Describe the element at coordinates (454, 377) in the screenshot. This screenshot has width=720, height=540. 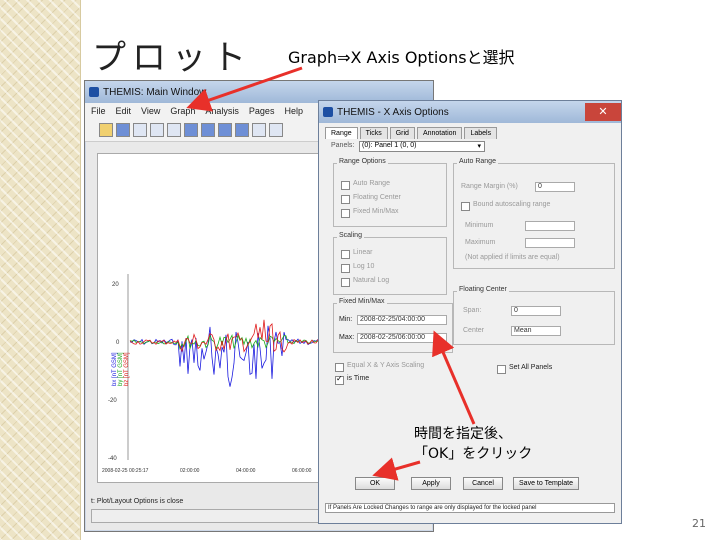
I see `arrow-to-time-fields` at that location.